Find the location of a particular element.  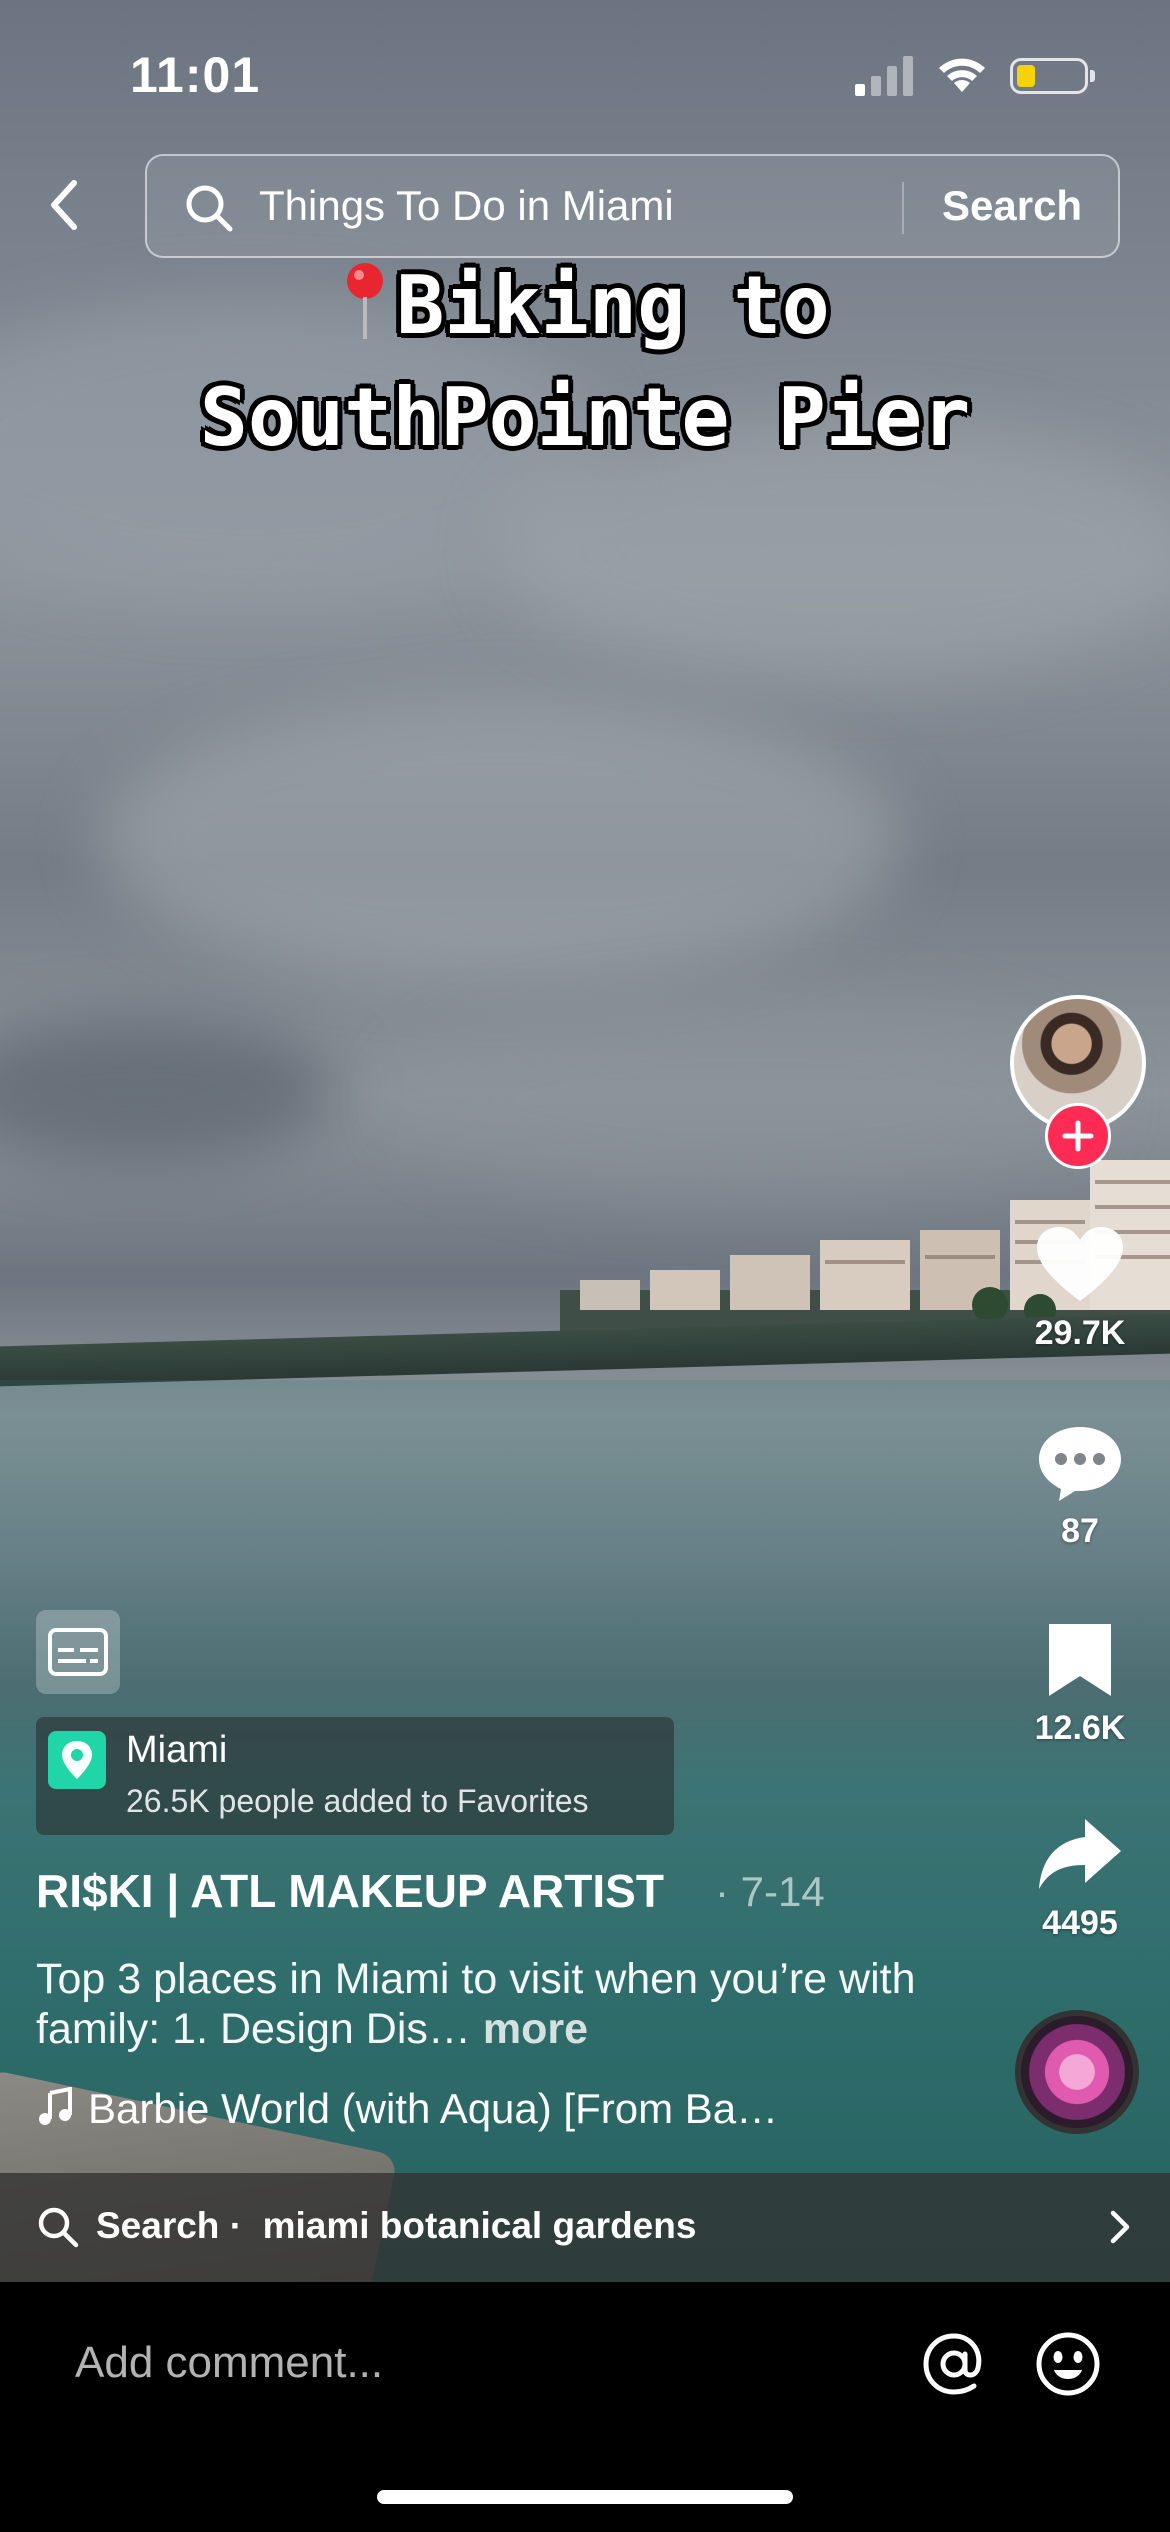

captions-icon is located at coordinates (78, 1652).